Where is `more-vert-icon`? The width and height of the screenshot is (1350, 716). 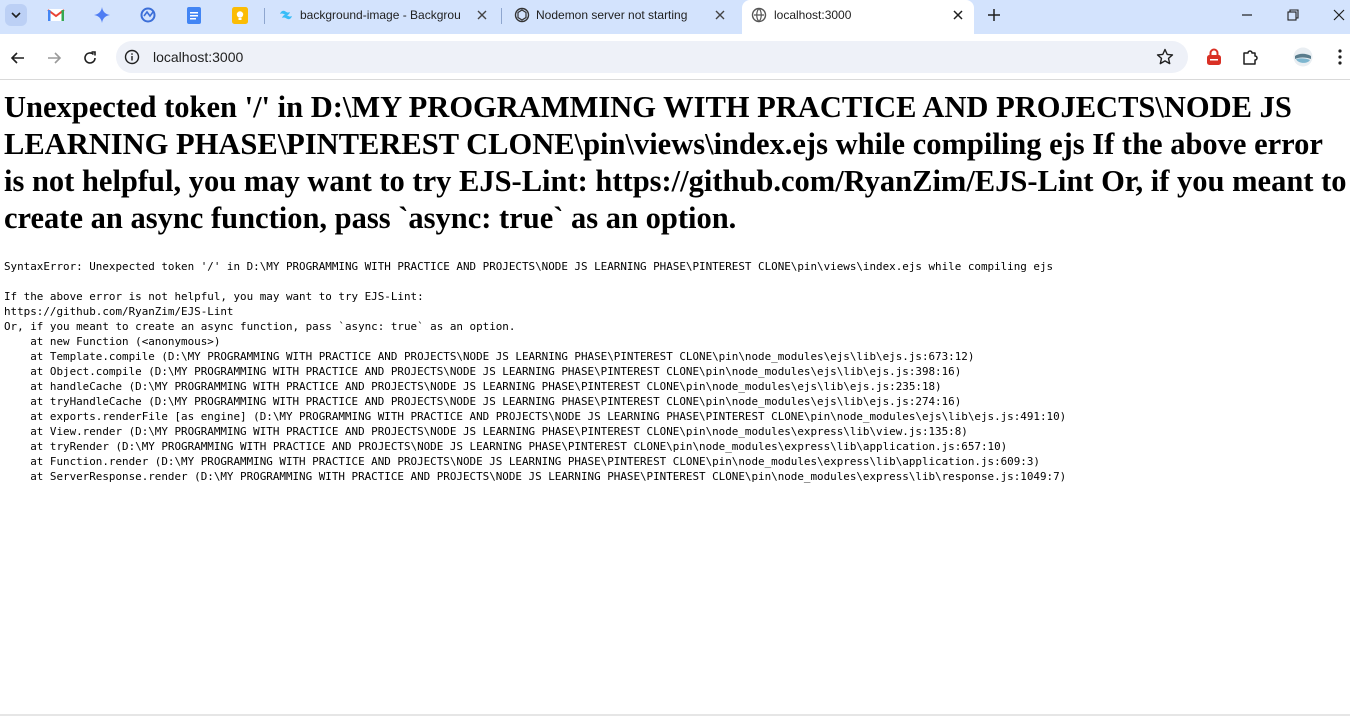
more-vert-icon is located at coordinates (1340, 57).